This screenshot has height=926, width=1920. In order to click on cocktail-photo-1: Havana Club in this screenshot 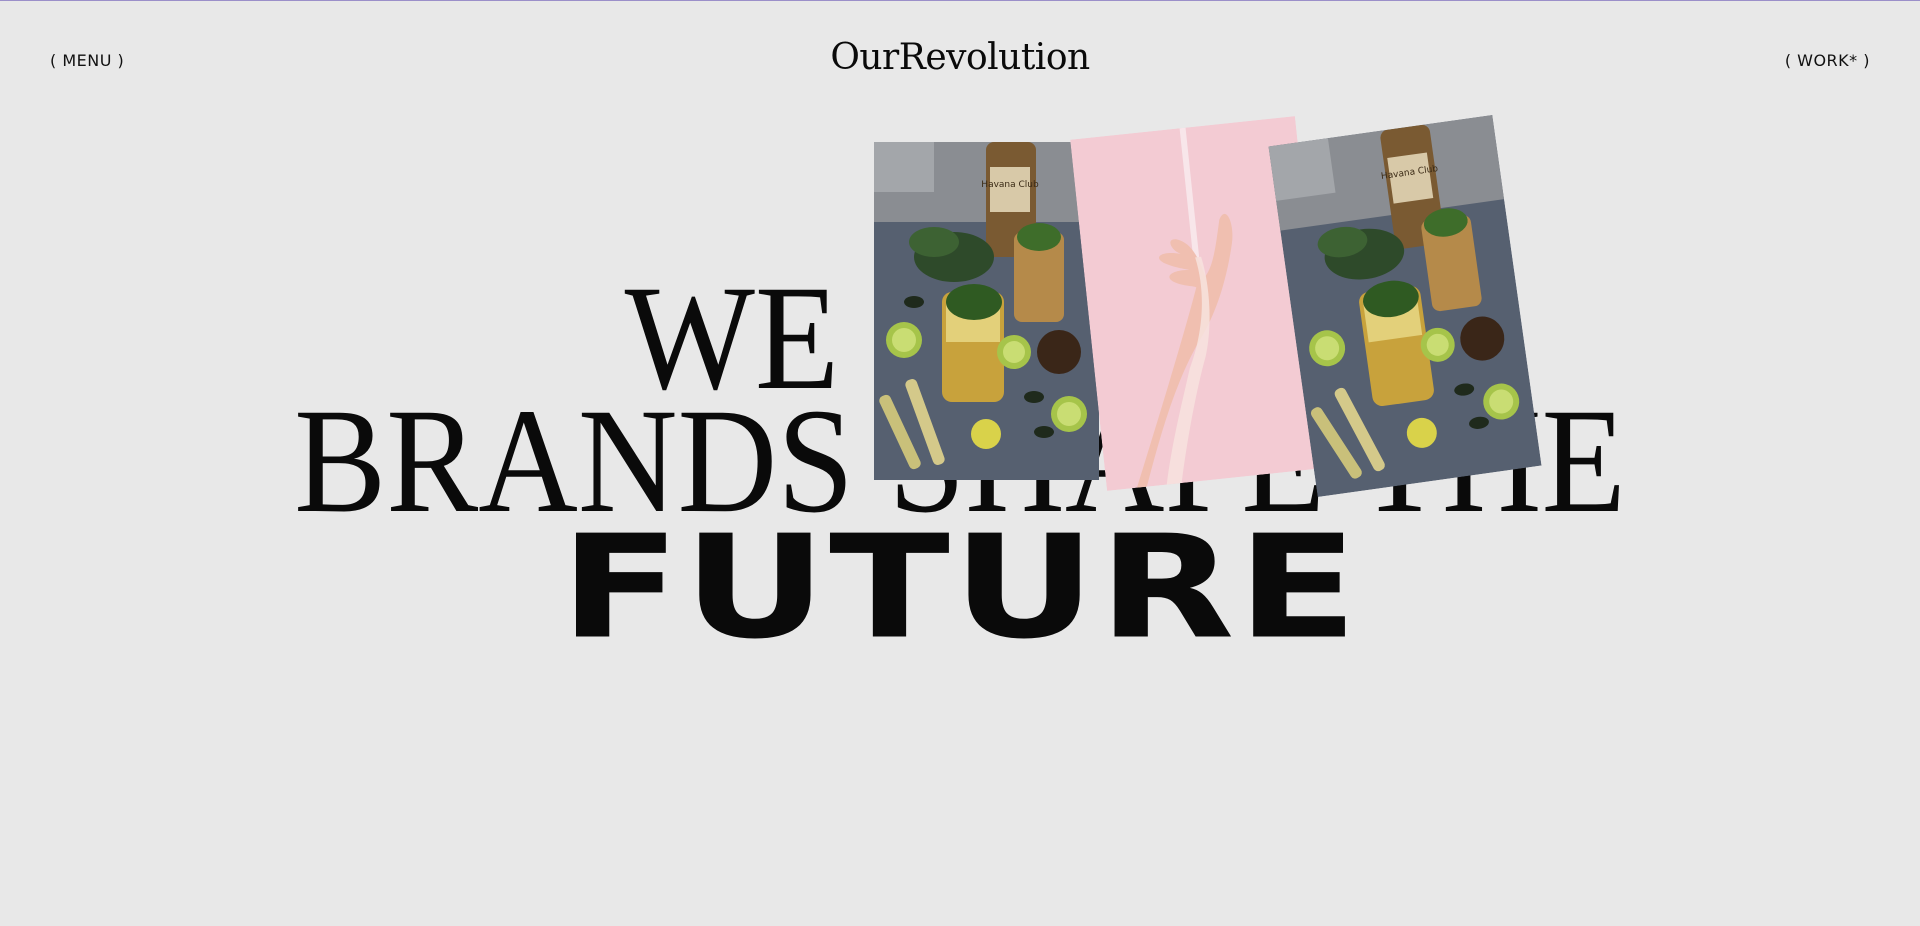, I will do `click(986, 311)`.